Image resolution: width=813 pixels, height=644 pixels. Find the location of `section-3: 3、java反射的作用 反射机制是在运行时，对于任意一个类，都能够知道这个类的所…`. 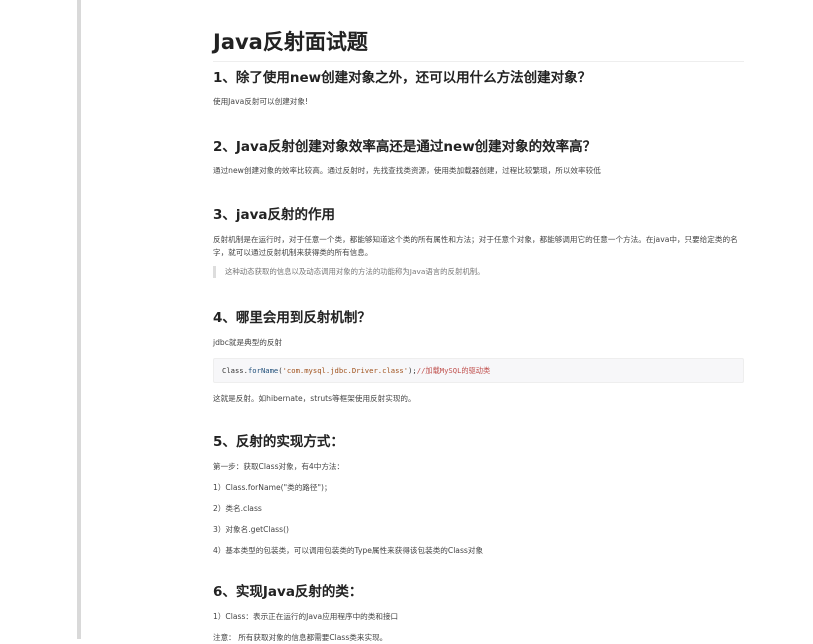

section-3: 3、java反射的作用 反射机制是在运行时，对于任意一个类，都能够知道这个类的所… is located at coordinates (478, 241).